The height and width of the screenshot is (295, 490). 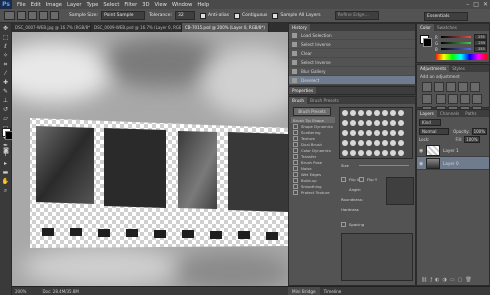 I want to click on blend-mode-select: Normal, so click(x=434, y=131).